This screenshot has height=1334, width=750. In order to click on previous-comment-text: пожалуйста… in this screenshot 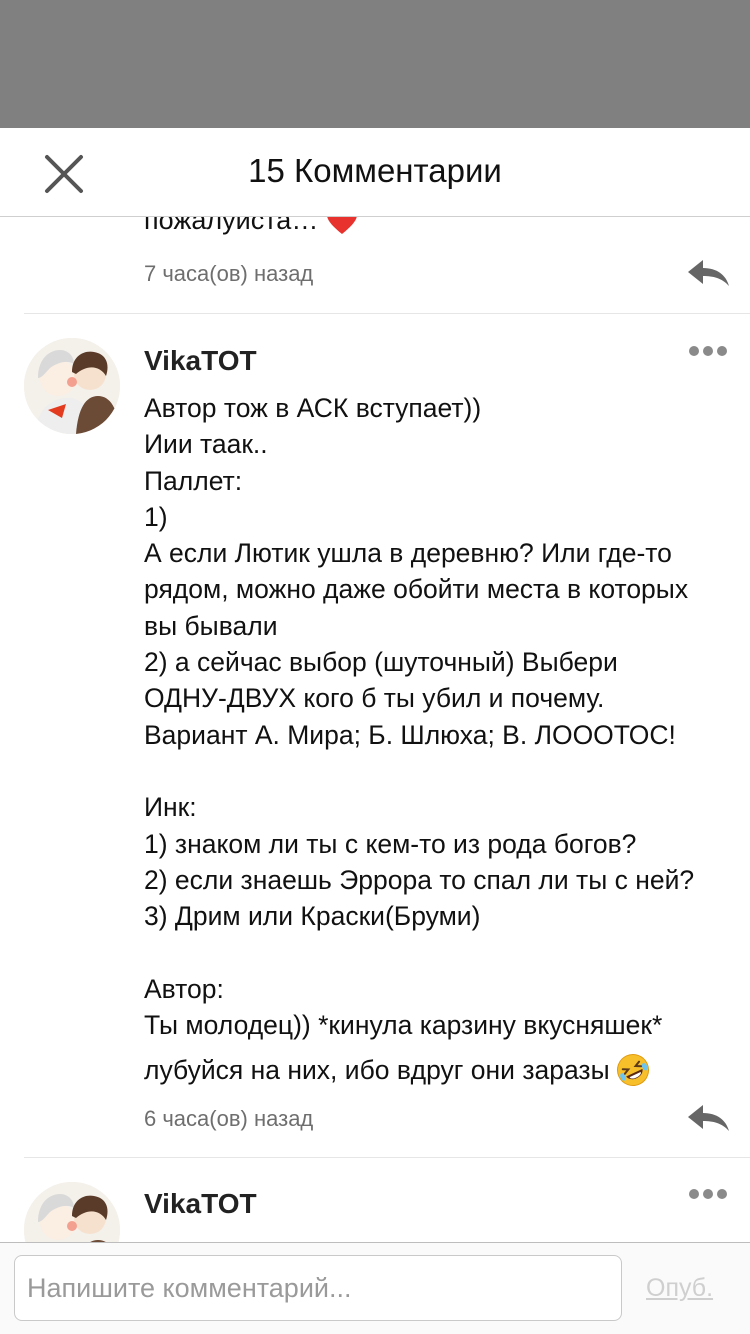, I will do `click(251, 226)`.